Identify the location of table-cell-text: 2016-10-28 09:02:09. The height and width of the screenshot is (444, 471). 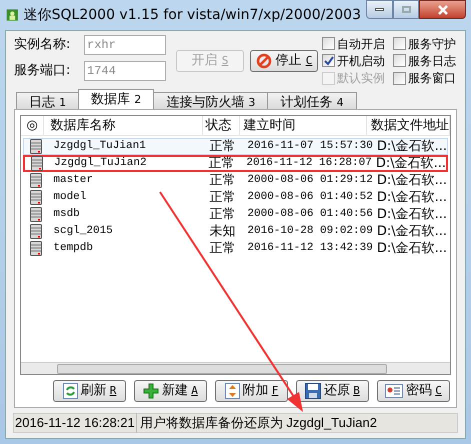
(309, 232).